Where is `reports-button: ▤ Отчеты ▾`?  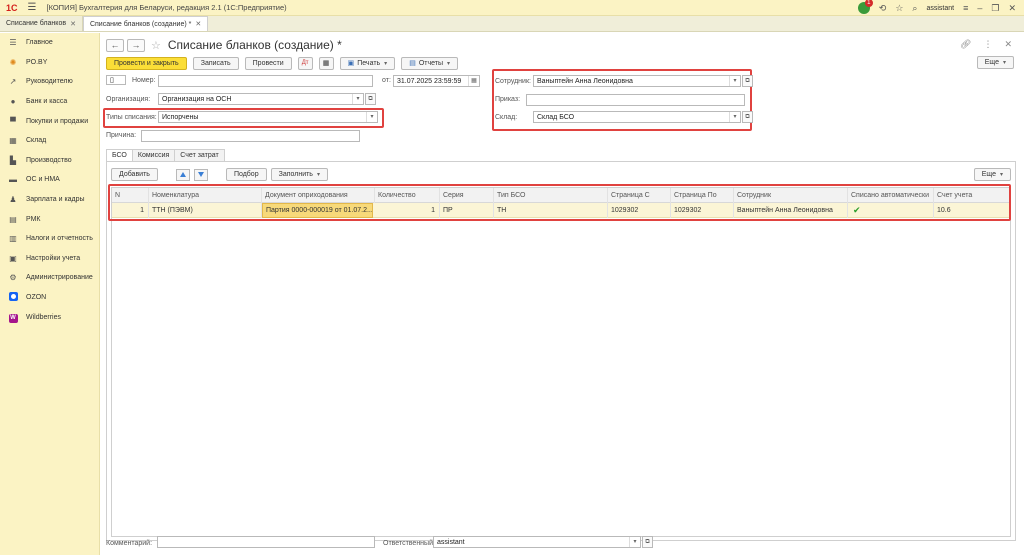 reports-button: ▤ Отчеты ▾ is located at coordinates (430, 63).